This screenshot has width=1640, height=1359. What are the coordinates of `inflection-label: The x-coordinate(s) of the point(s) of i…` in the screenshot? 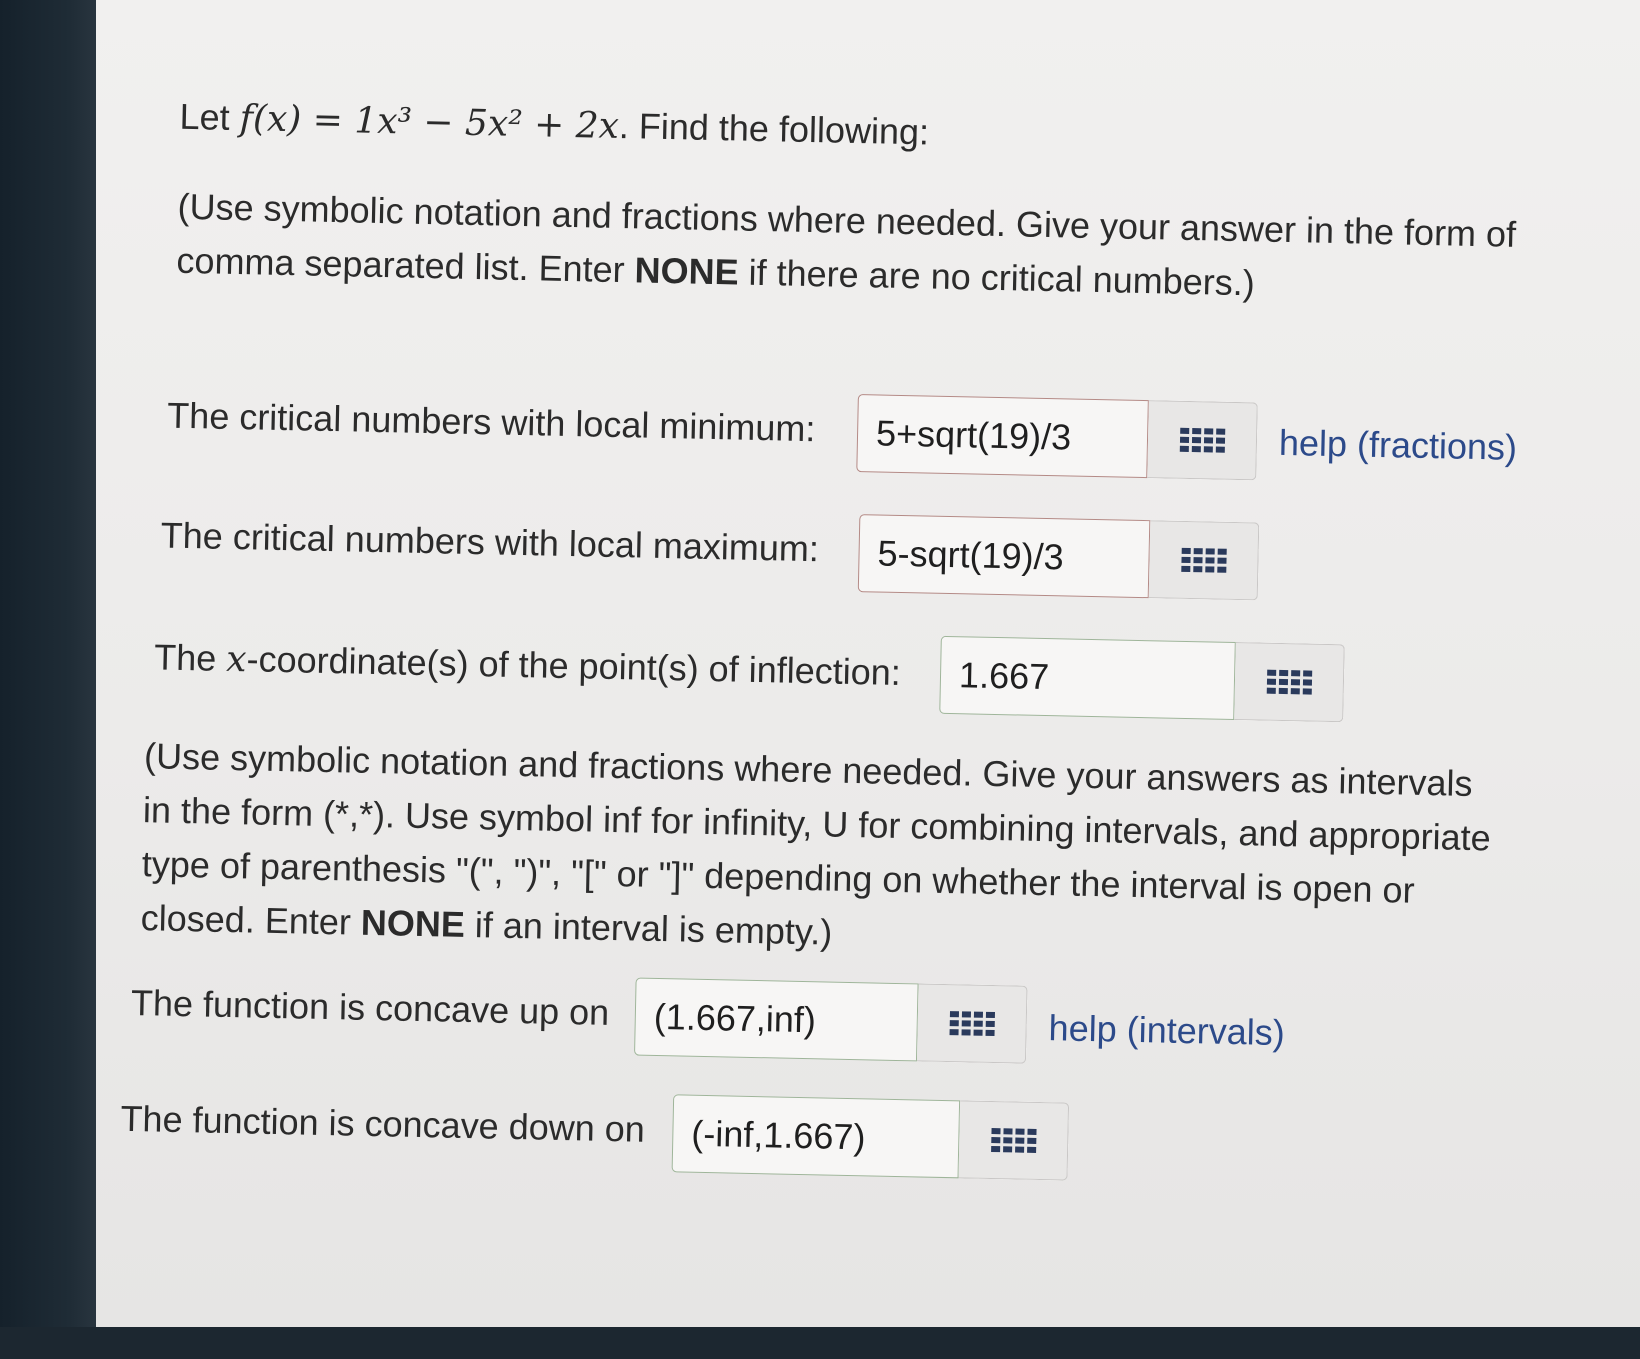 It's located at (527, 664).